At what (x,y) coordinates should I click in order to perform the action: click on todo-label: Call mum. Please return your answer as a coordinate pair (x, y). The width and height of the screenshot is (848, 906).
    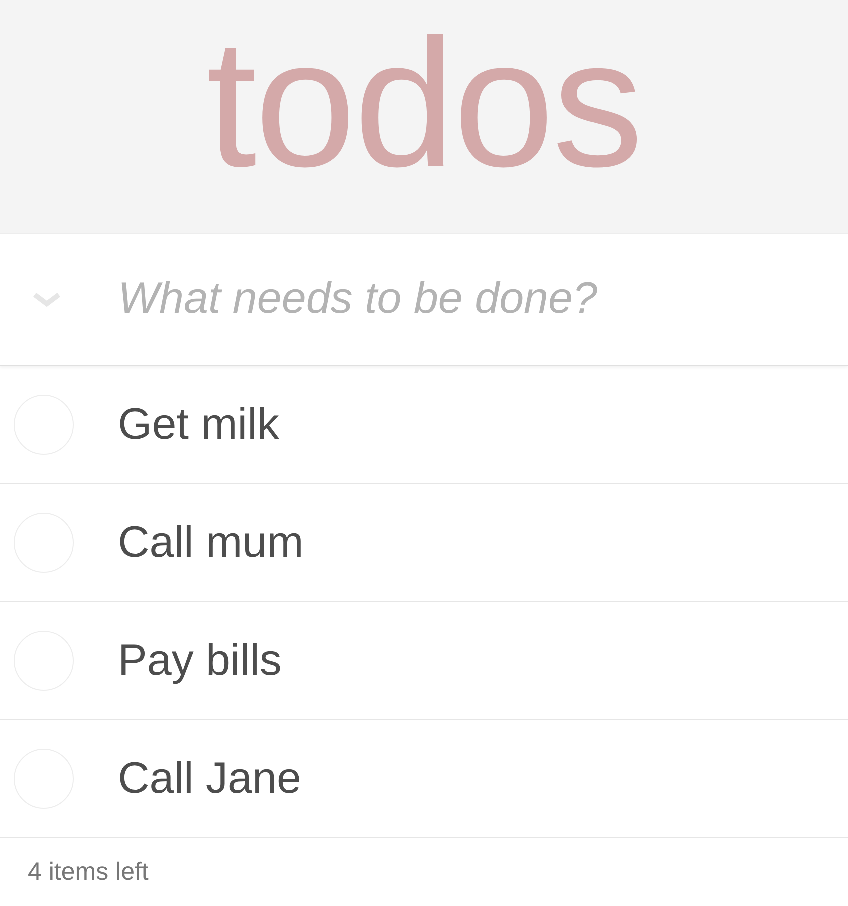
    Looking at the image, I should click on (211, 543).